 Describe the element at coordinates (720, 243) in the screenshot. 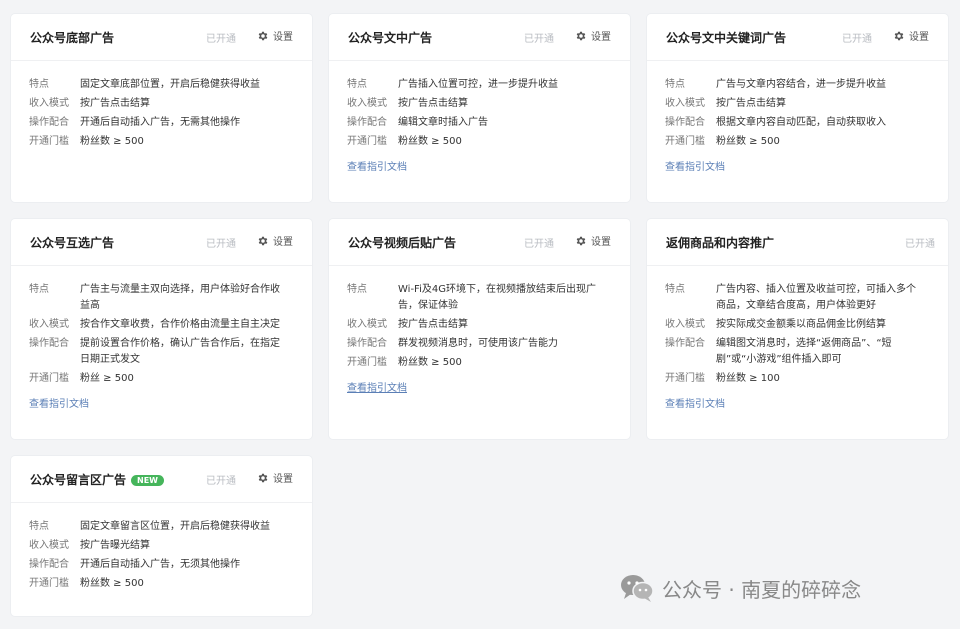

I see `card-title: 返佣商品和内容推广` at that location.